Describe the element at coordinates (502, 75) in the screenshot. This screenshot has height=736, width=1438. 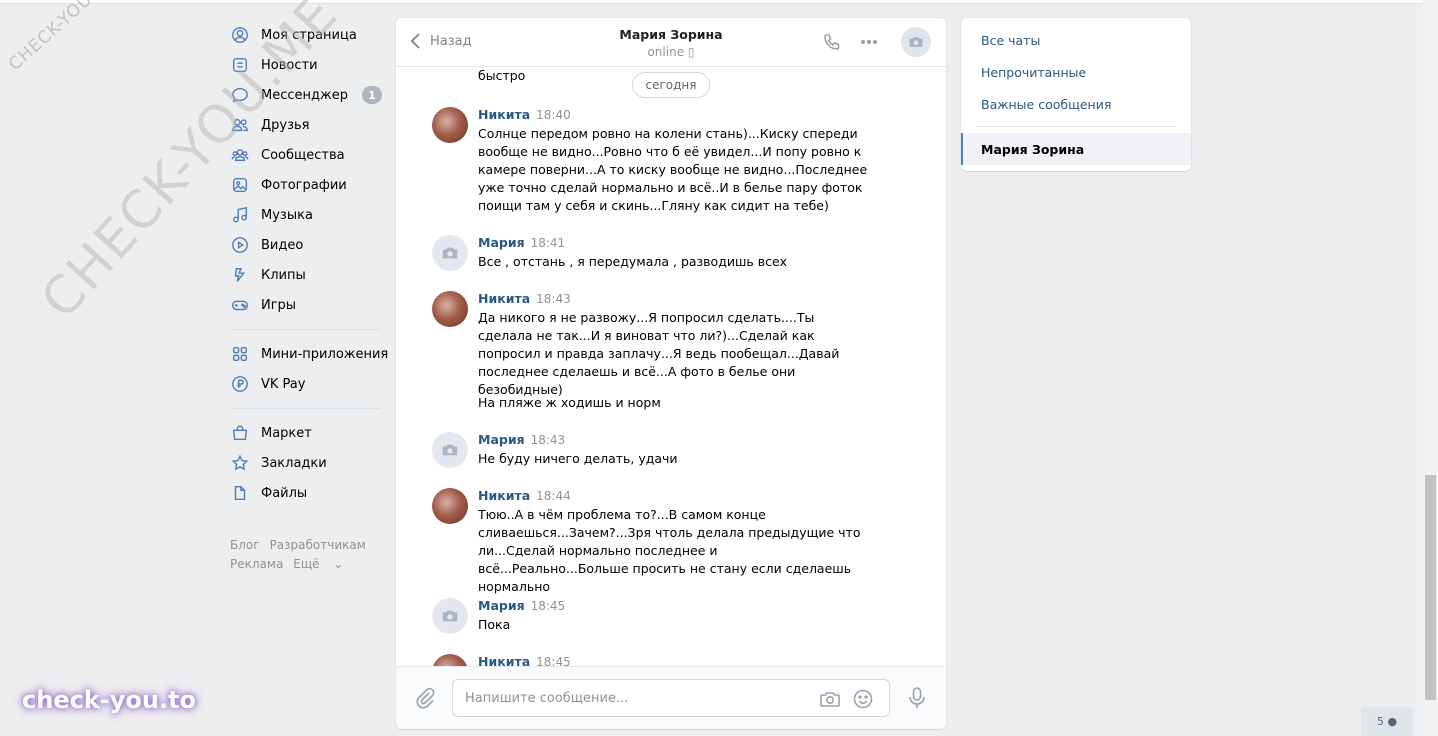
I see `message-text: быстро` at that location.